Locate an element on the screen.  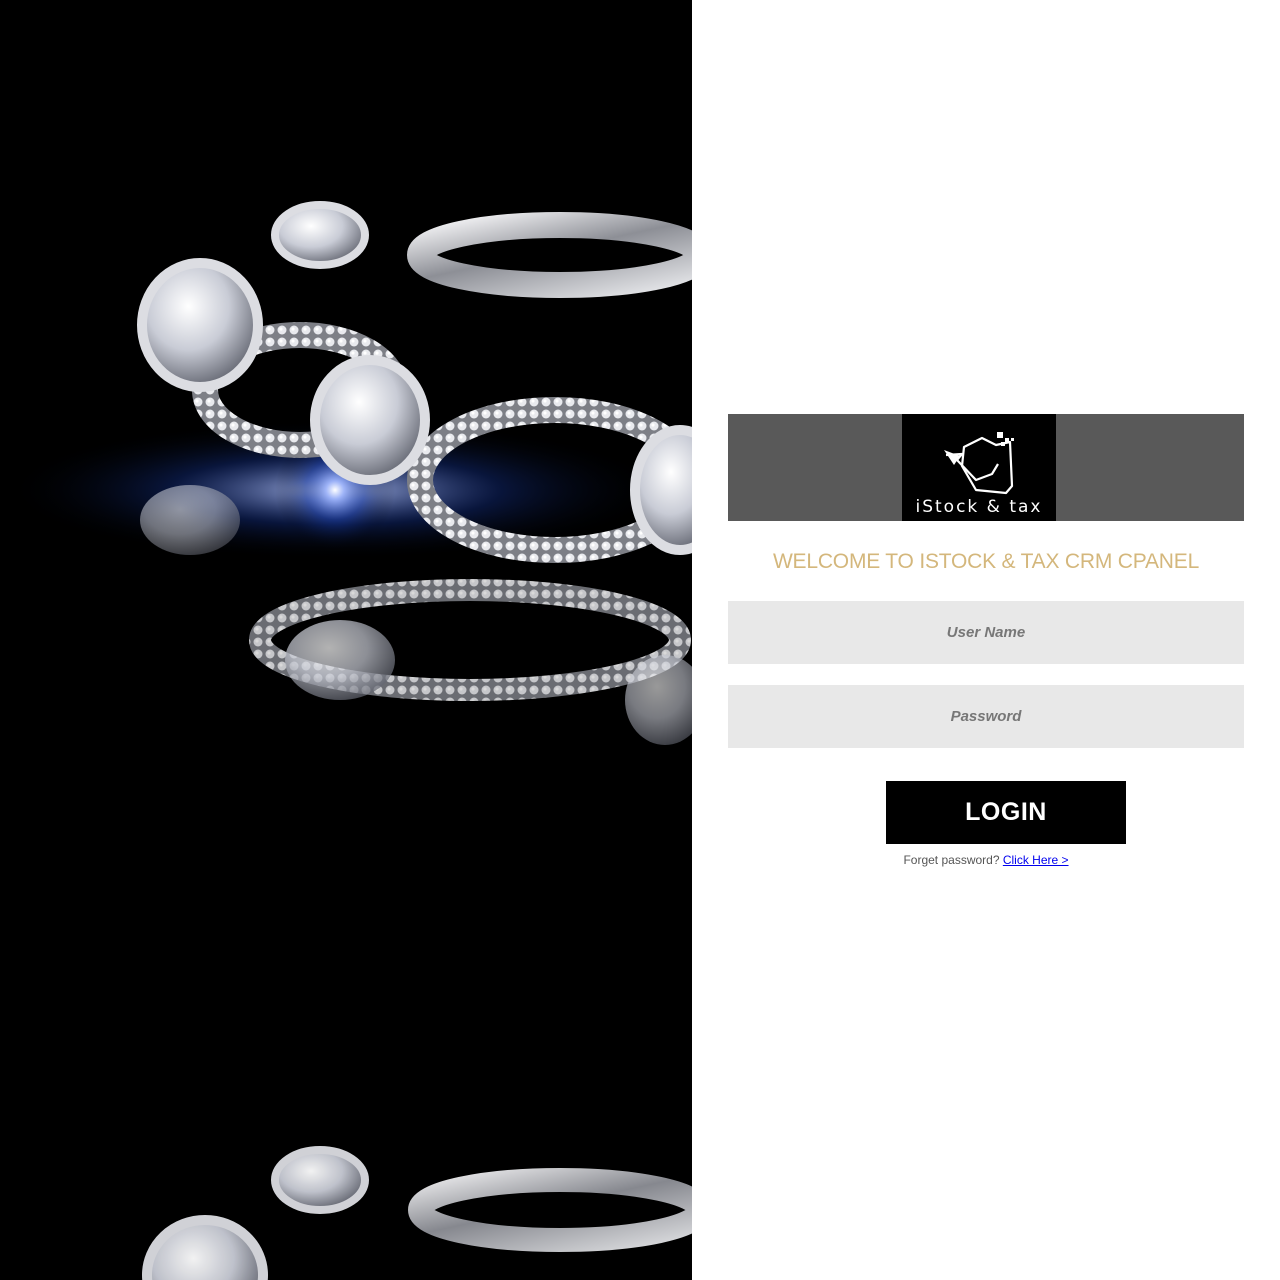
brand-logo: iStock & tax is located at coordinates (979, 467).